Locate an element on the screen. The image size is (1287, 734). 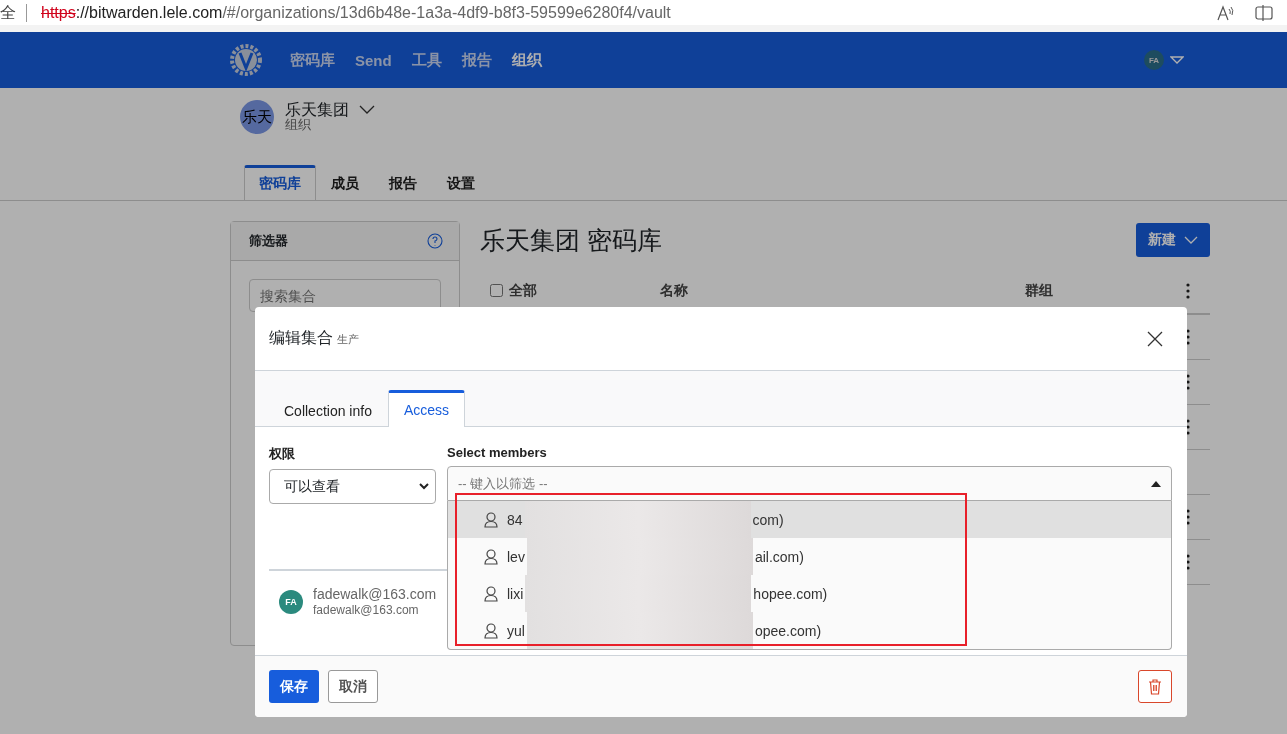
org-avatar: 乐天 is located at coordinates (257, 117).